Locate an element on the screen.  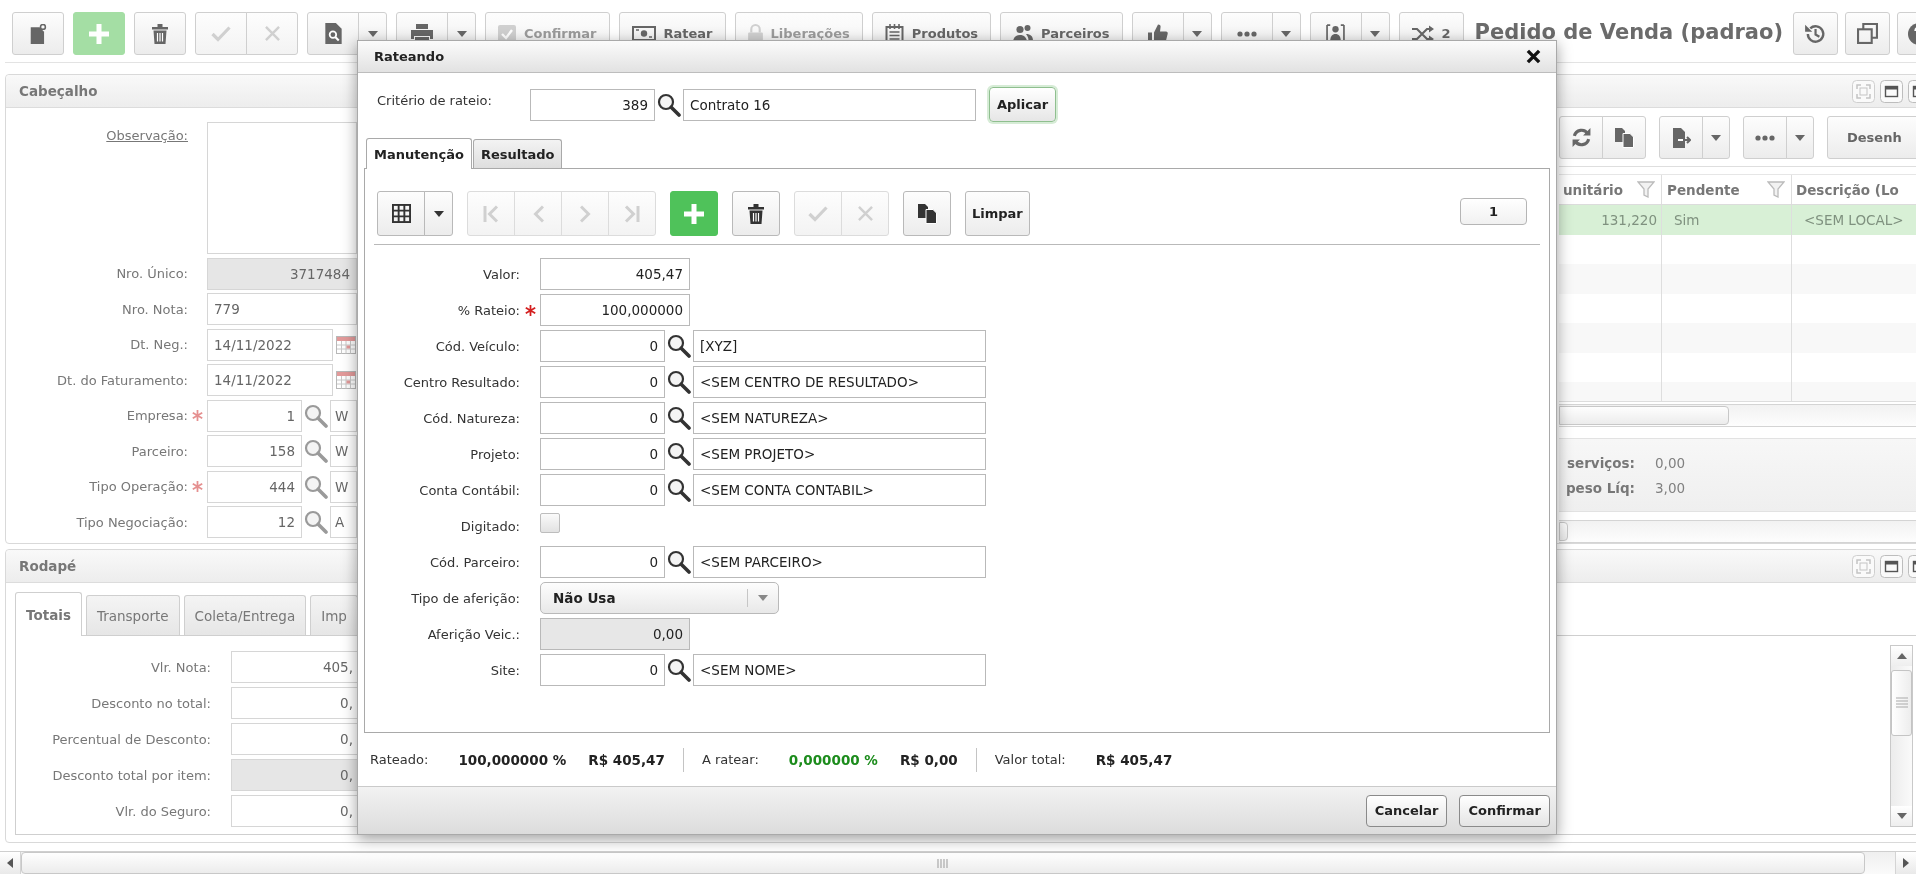
scroll-left-button is located at coordinates (10, 863).